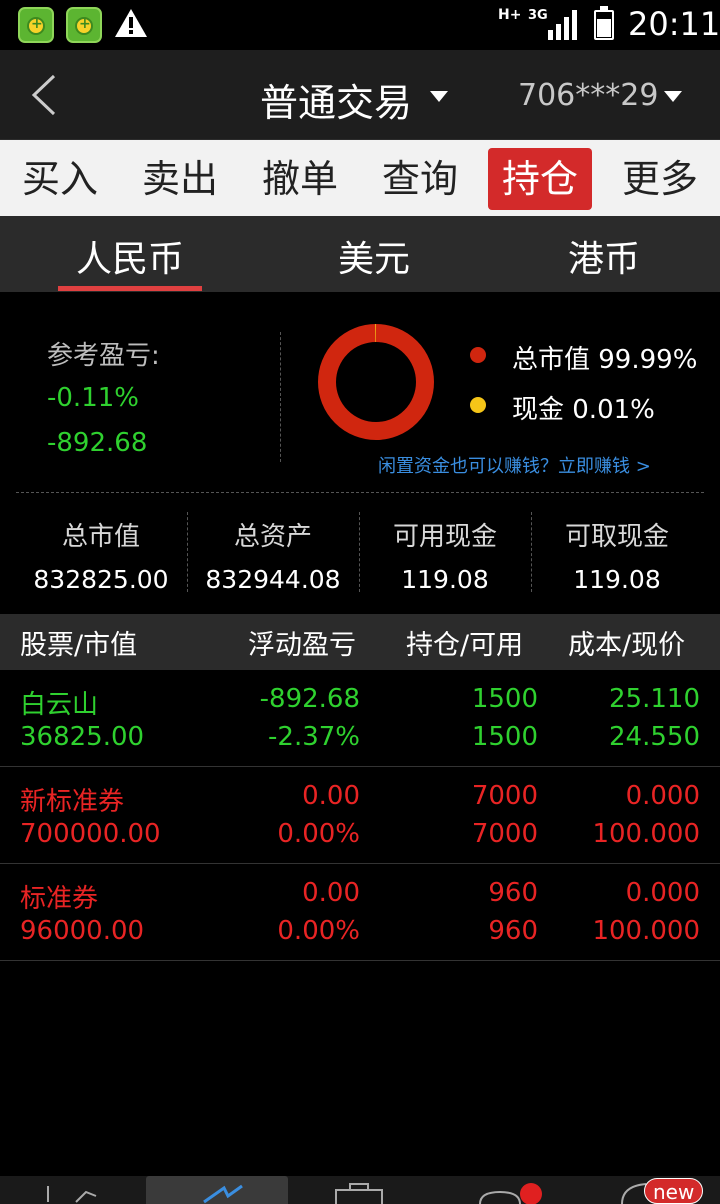  What do you see at coordinates (504, 699) in the screenshot?
I see `position-qty: 1500` at bounding box center [504, 699].